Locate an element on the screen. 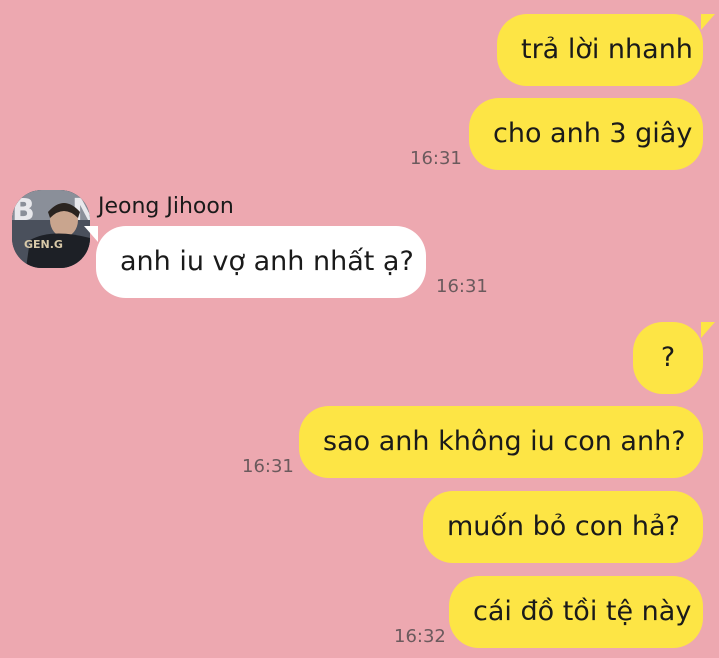 The height and width of the screenshot is (658, 719). my-message-bubble: cái đồ tồi tệ này is located at coordinates (576, 612).